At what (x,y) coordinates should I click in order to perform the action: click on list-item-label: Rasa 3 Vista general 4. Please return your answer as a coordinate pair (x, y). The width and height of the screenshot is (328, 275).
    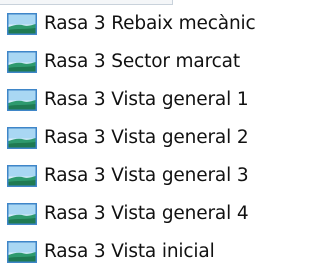
    Looking at the image, I should click on (146, 213).